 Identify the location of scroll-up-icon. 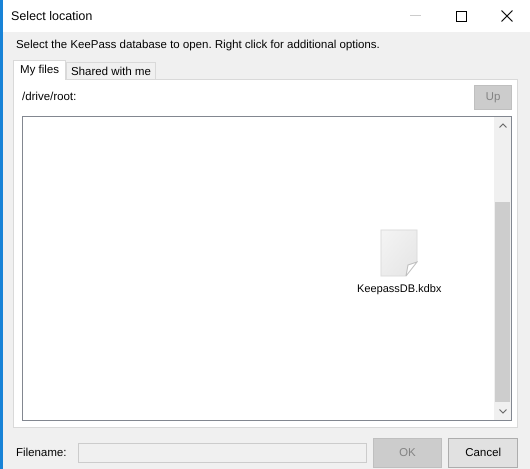
(502, 125).